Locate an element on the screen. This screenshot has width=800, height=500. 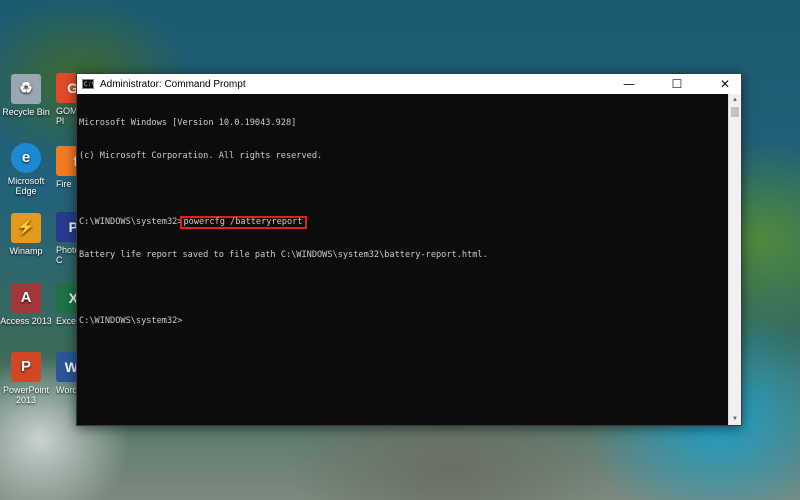
scroll-up-icon: ▲ is located at coordinates (735, 100).